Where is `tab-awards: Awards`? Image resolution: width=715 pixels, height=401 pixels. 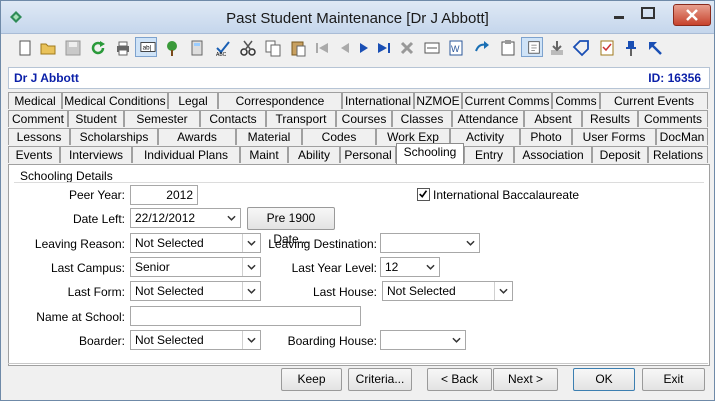
tab-awards: Awards is located at coordinates (197, 136).